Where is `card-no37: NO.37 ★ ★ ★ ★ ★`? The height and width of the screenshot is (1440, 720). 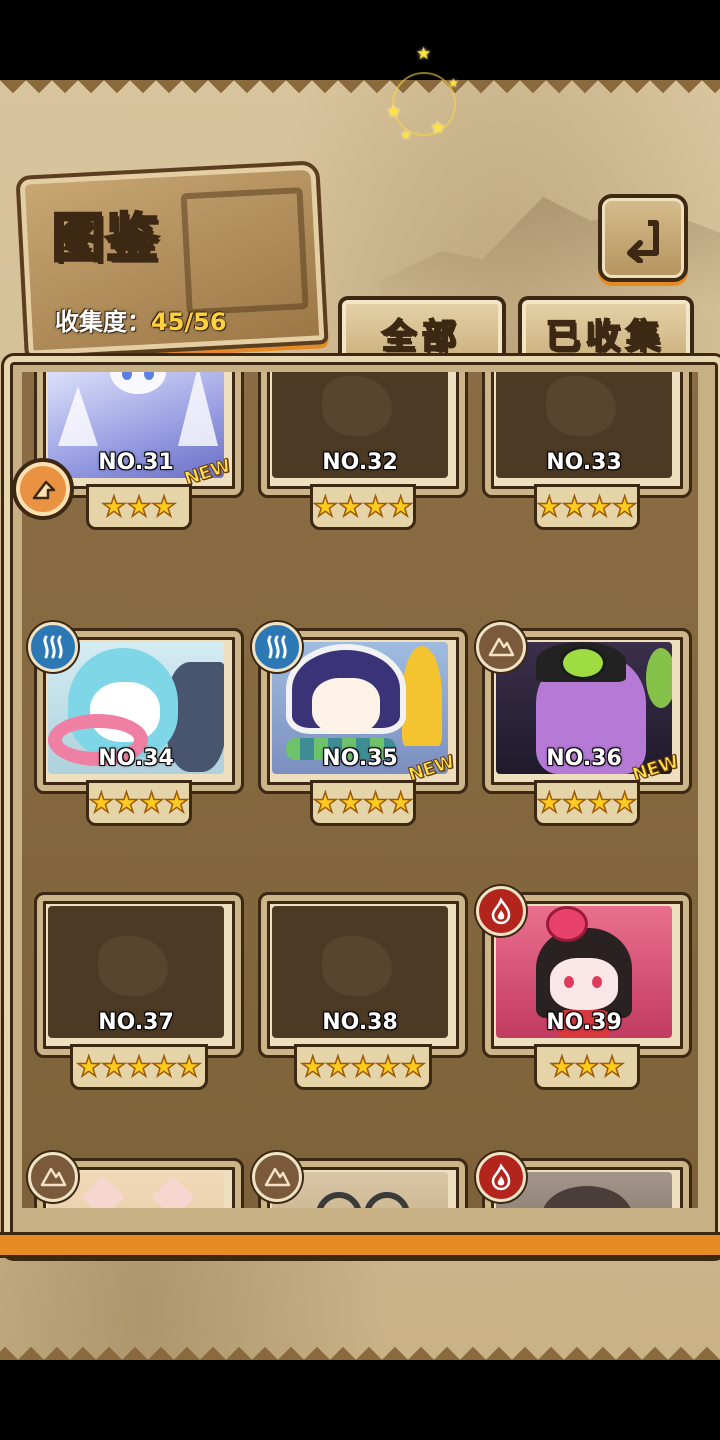
card-no37: NO.37 ★ ★ ★ ★ ★ is located at coordinates (139, 991).